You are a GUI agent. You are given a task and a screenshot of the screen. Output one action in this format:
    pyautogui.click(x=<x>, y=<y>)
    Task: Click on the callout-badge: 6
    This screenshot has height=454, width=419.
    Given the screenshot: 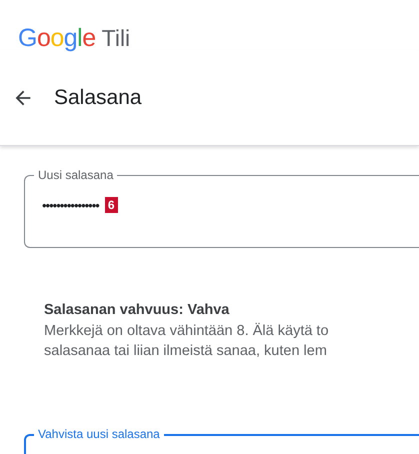 What is the action you would take?
    pyautogui.click(x=111, y=205)
    